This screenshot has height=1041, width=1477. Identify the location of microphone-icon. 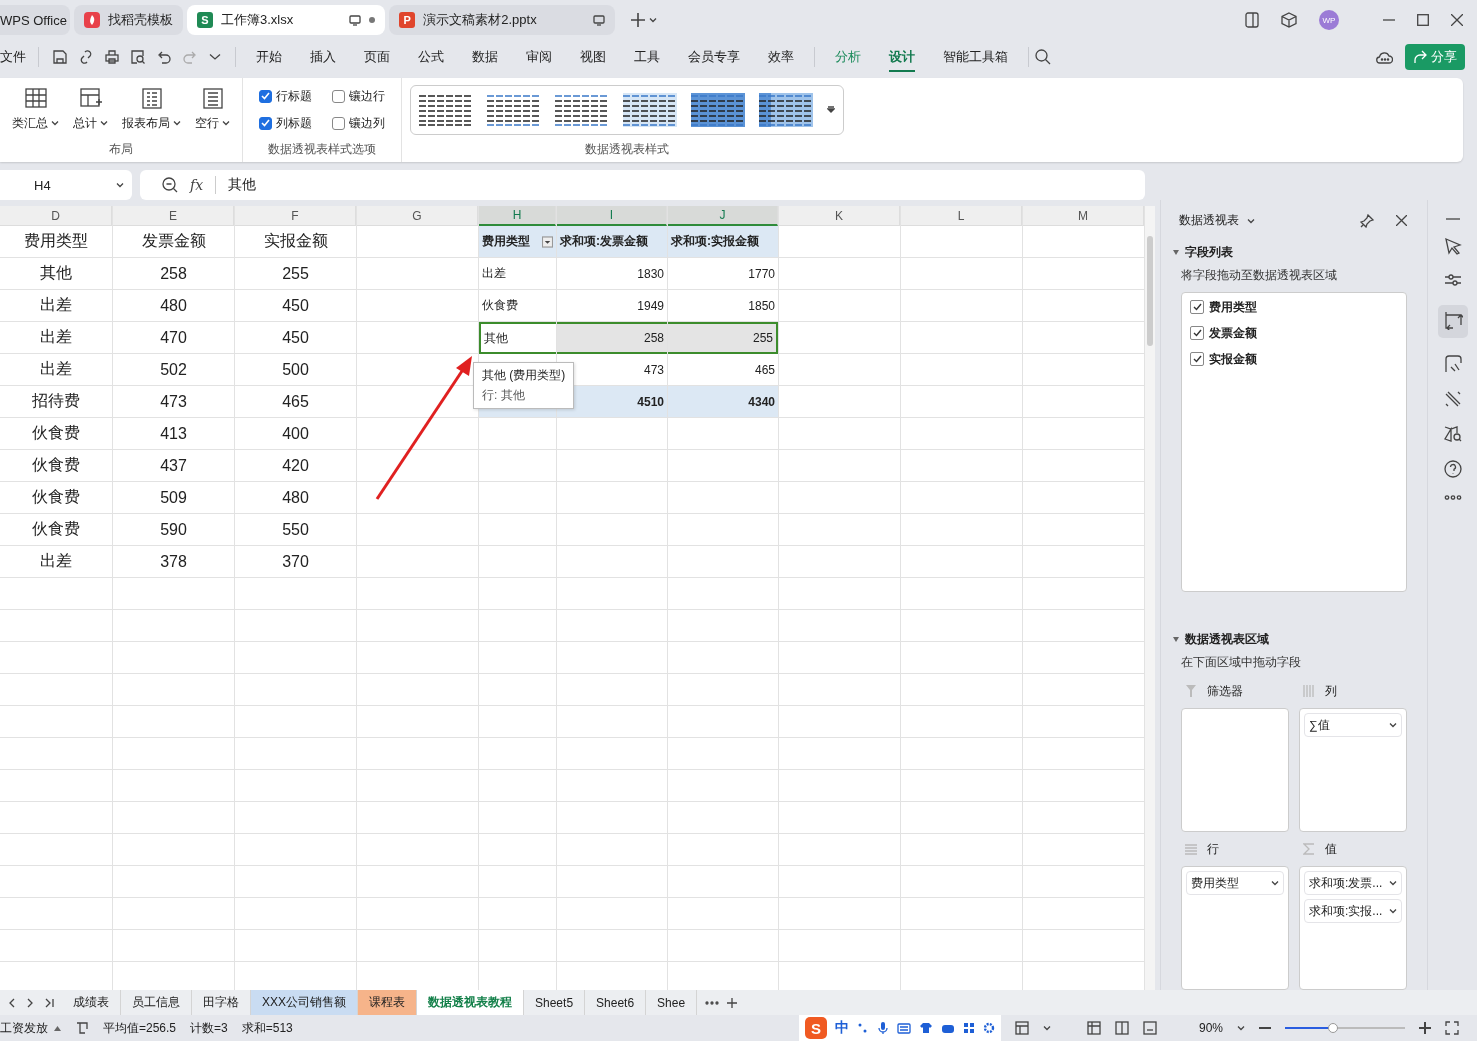
(882, 1028).